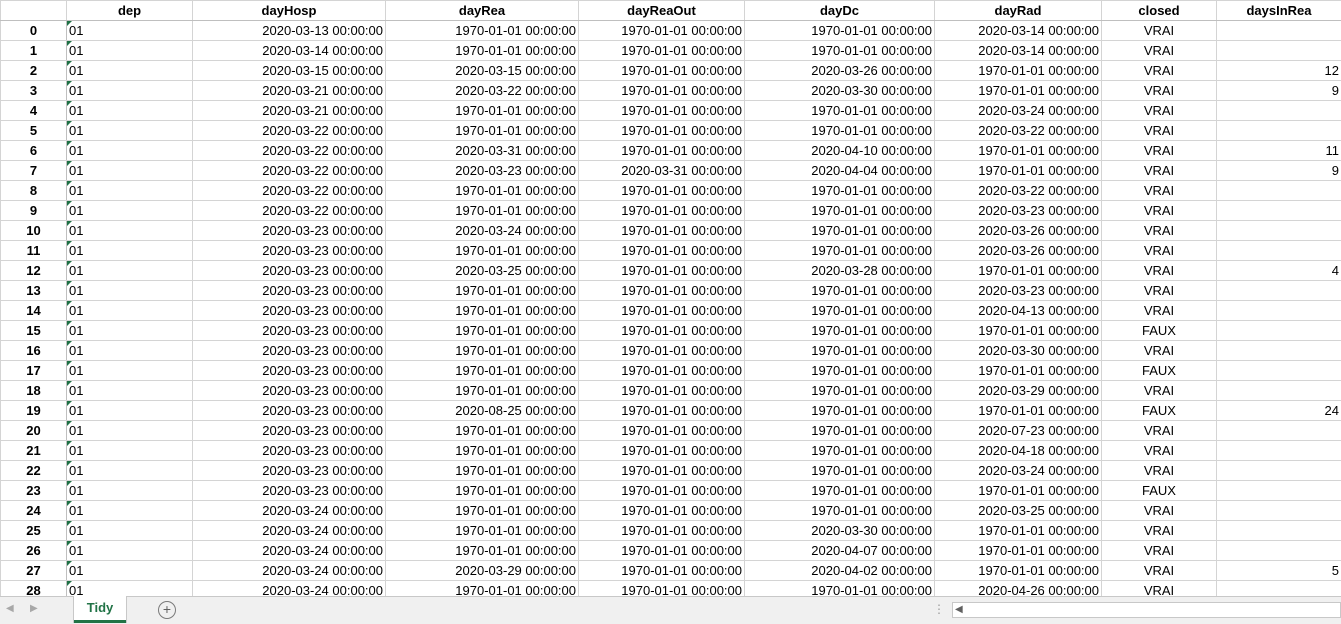 The image size is (1341, 624). I want to click on column-header-dayRad: dayRad, so click(1018, 10).